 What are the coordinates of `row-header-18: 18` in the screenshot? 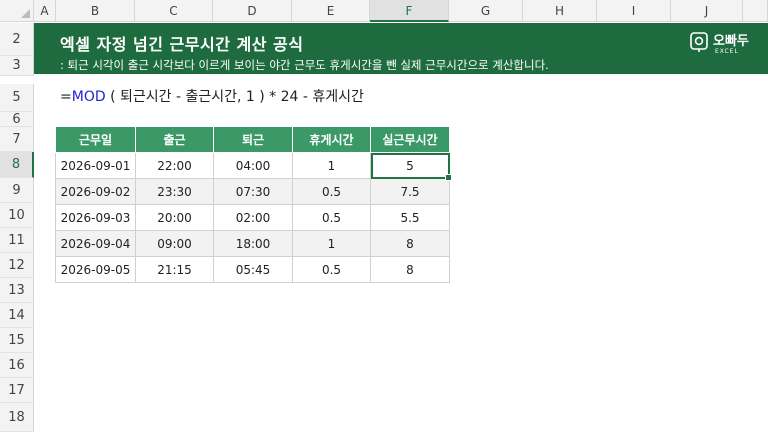 It's located at (17, 417).